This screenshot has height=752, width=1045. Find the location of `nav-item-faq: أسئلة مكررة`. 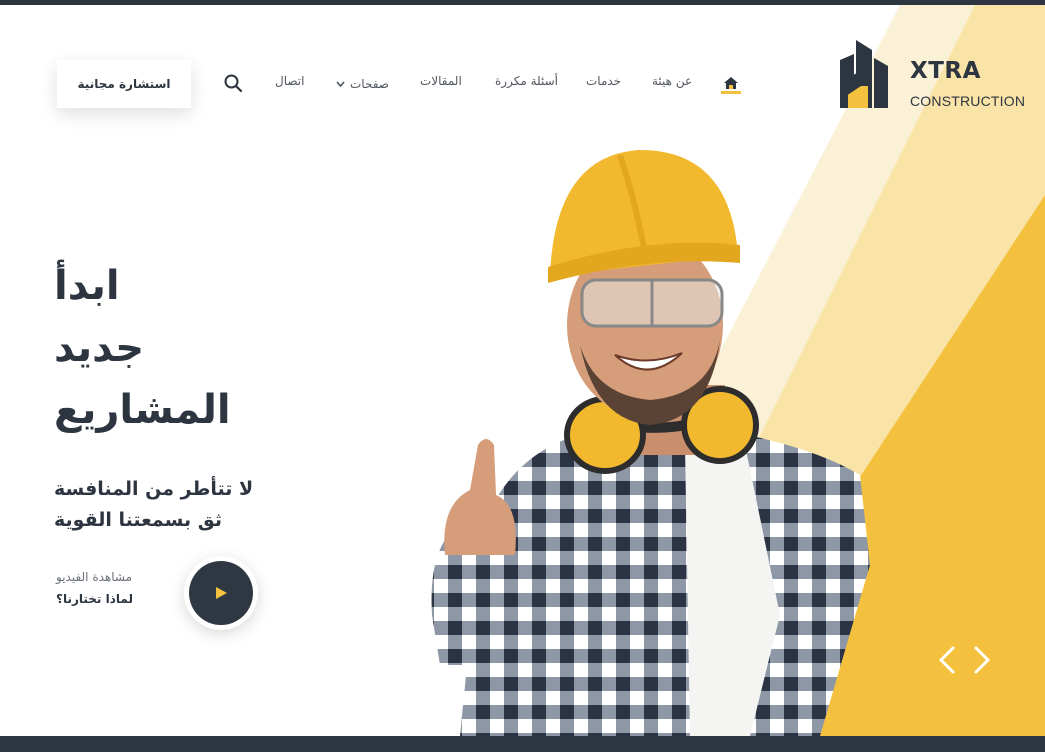

nav-item-faq: أسئلة مكررة is located at coordinates (526, 84).